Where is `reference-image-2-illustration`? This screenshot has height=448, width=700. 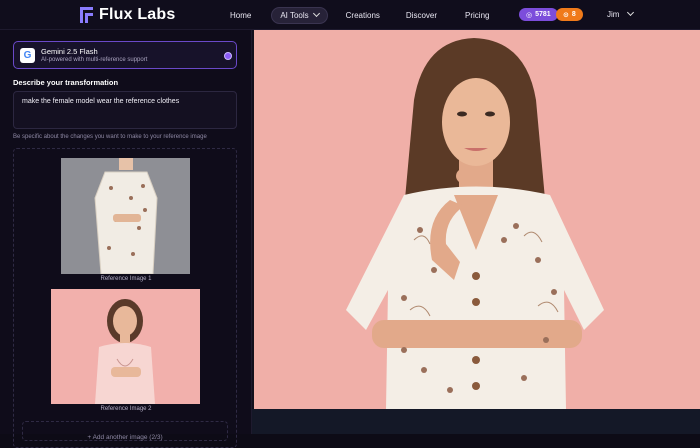
reference-image-2-illustration is located at coordinates (125, 346).